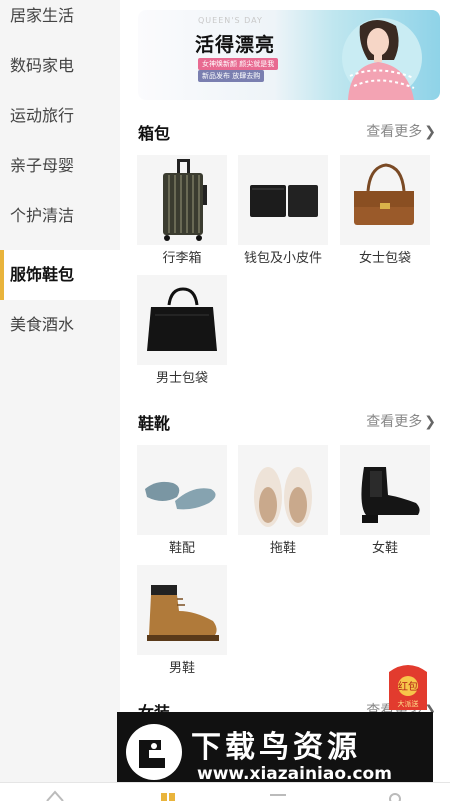  What do you see at coordinates (276, 747) in the screenshot?
I see `watermark-title: 下载鸟资源` at bounding box center [276, 747].